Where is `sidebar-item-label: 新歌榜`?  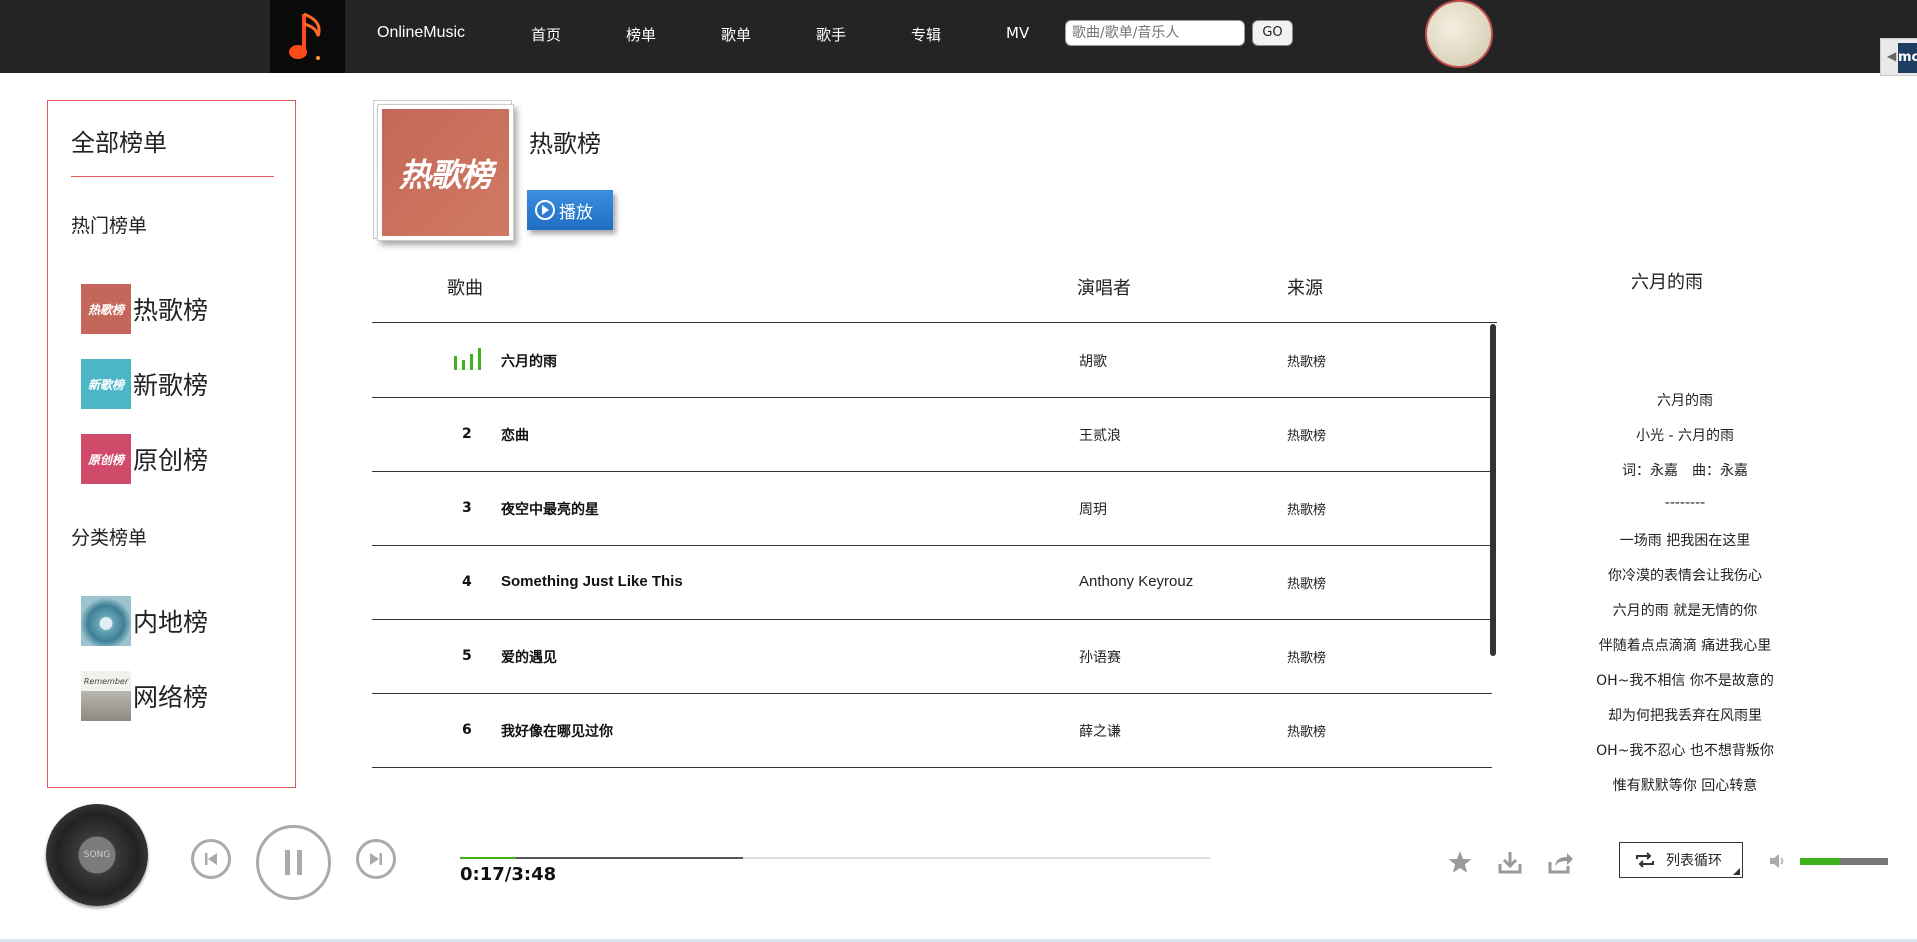 sidebar-item-label: 新歌榜 is located at coordinates (171, 385).